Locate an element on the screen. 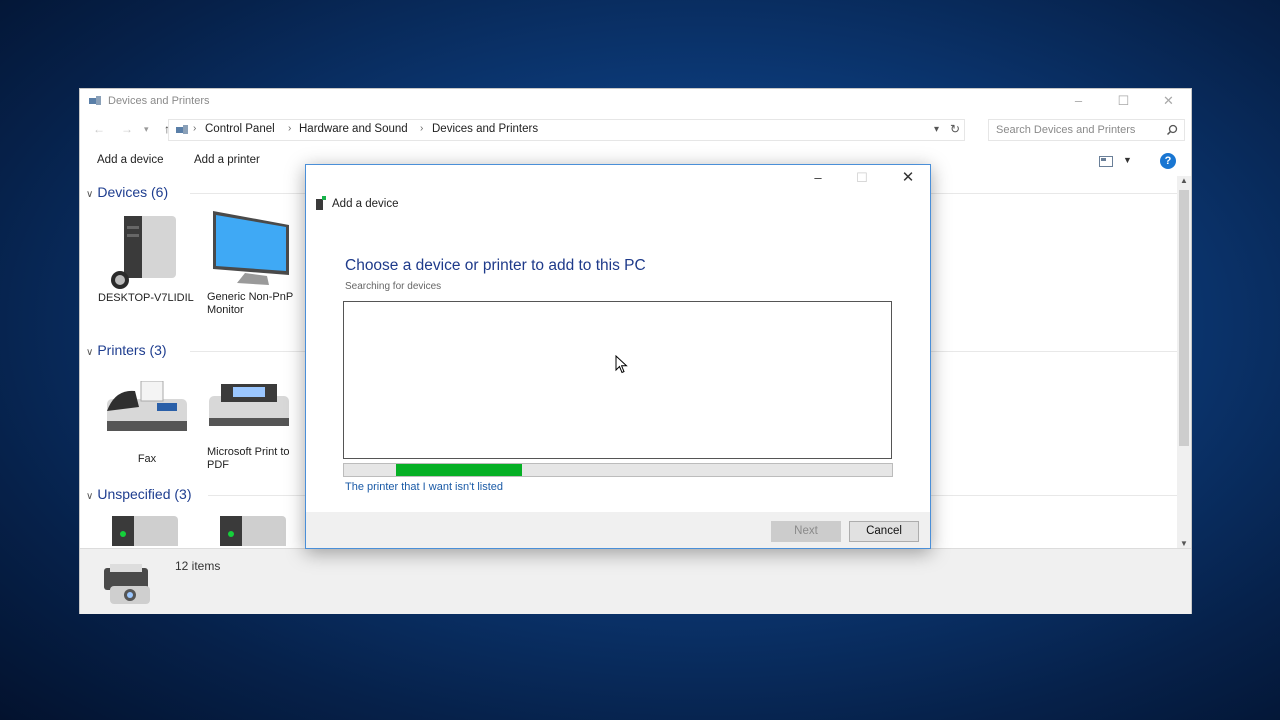 Image resolution: width=1280 pixels, height=720 pixels. printer-icon is located at coordinates (249, 405).